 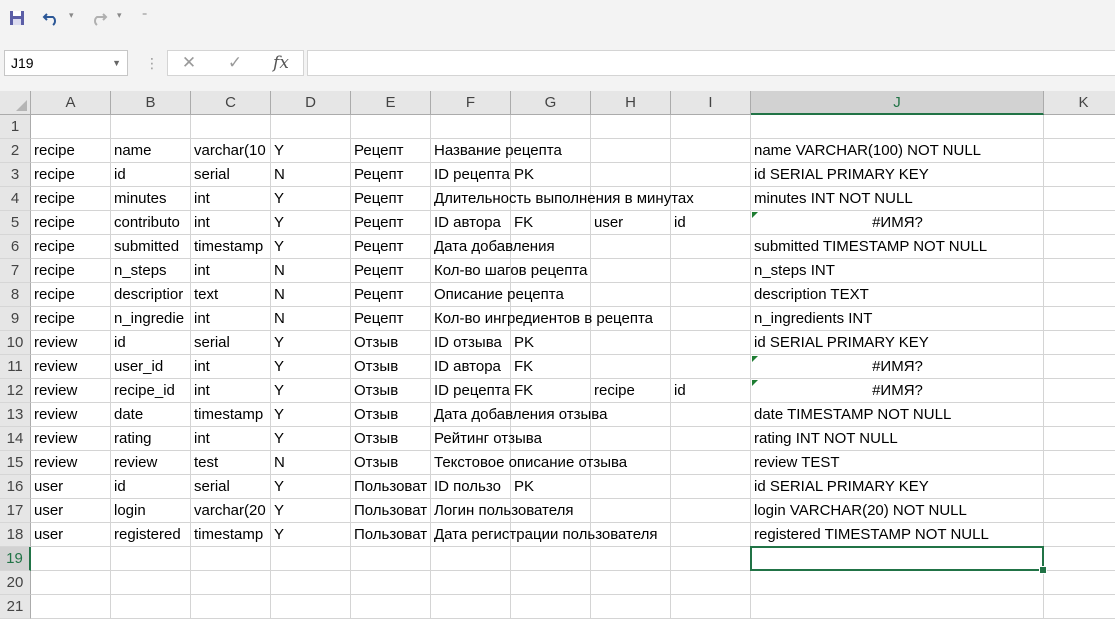 I want to click on row-header-9: 9, so click(x=15, y=319).